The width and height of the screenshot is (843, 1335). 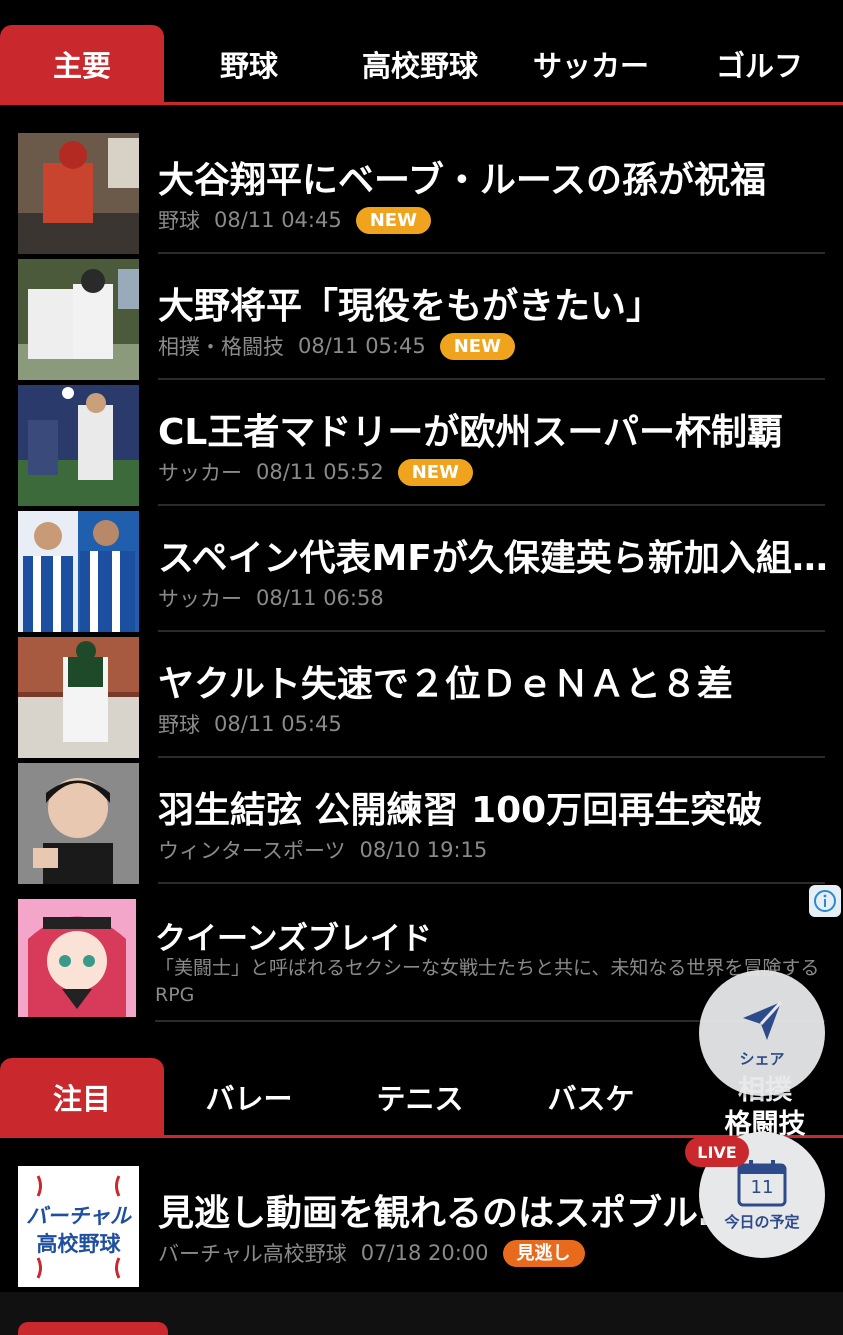 What do you see at coordinates (470, 432) in the screenshot?
I see `news-headline: CL王者マドリーが欧州スーパー杯制覇` at bounding box center [470, 432].